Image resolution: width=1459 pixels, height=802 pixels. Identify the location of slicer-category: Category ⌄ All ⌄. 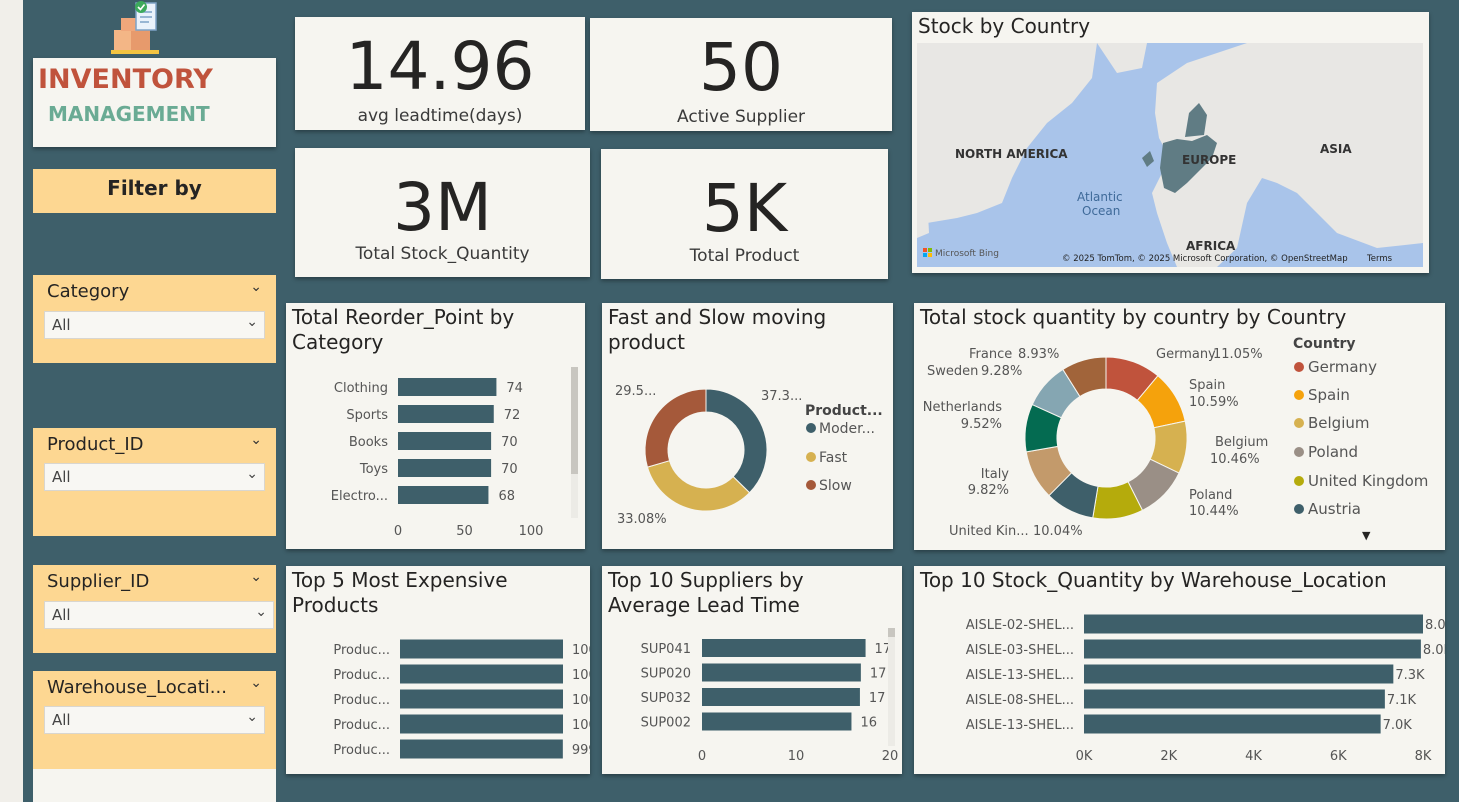
(154, 319).